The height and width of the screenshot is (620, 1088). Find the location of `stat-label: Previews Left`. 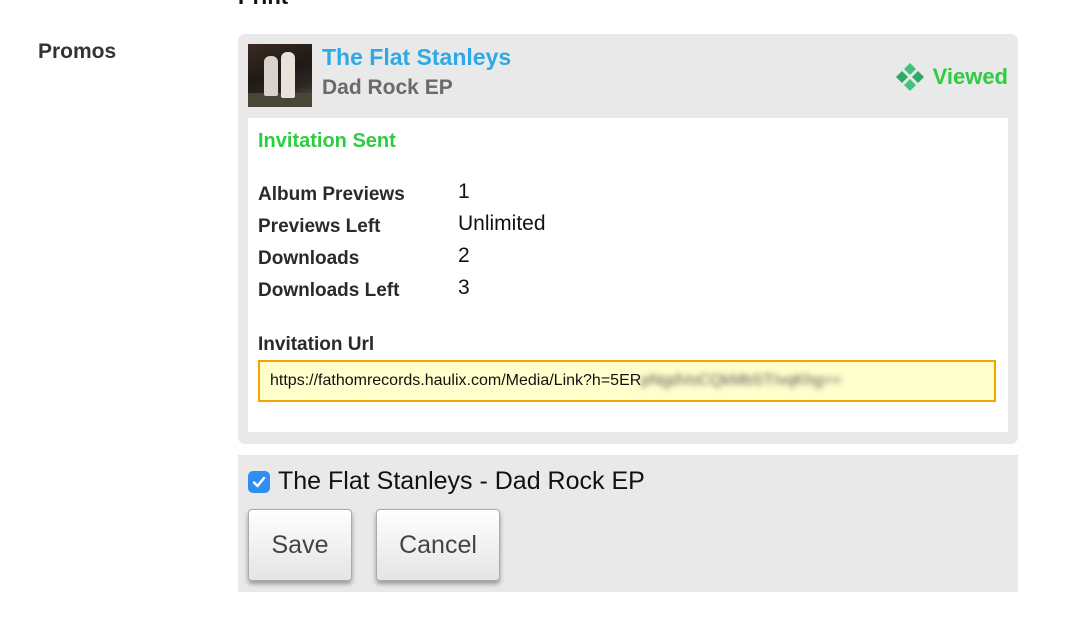

stat-label: Previews Left is located at coordinates (319, 226).